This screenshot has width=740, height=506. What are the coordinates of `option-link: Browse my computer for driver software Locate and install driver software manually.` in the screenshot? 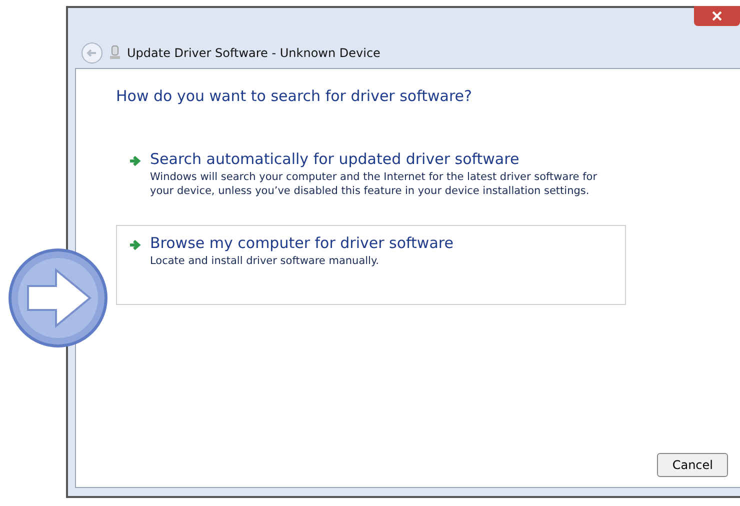 It's located at (371, 265).